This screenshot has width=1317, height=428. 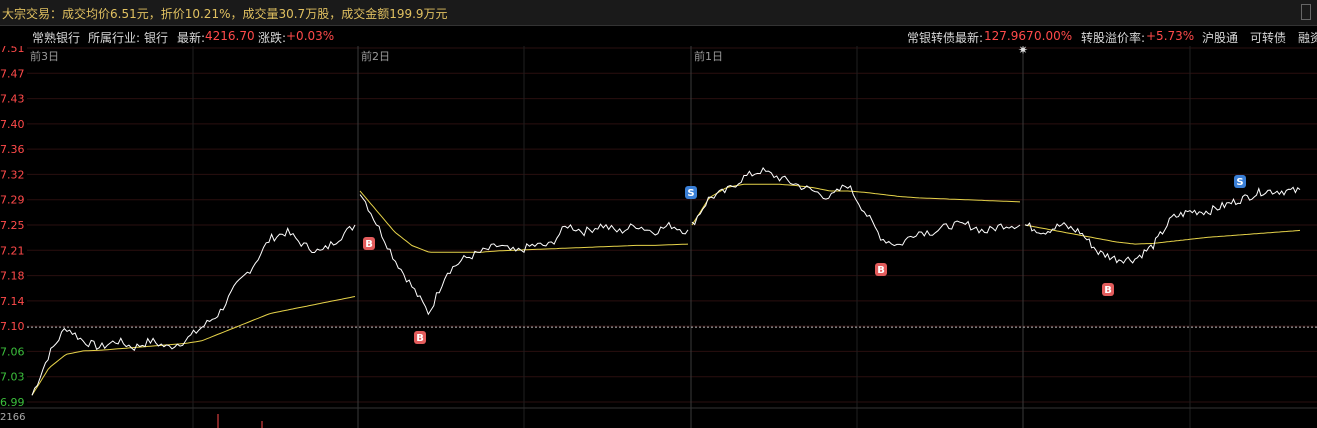 I want to click on stock-name: 常熟银行, so click(x=56, y=37).